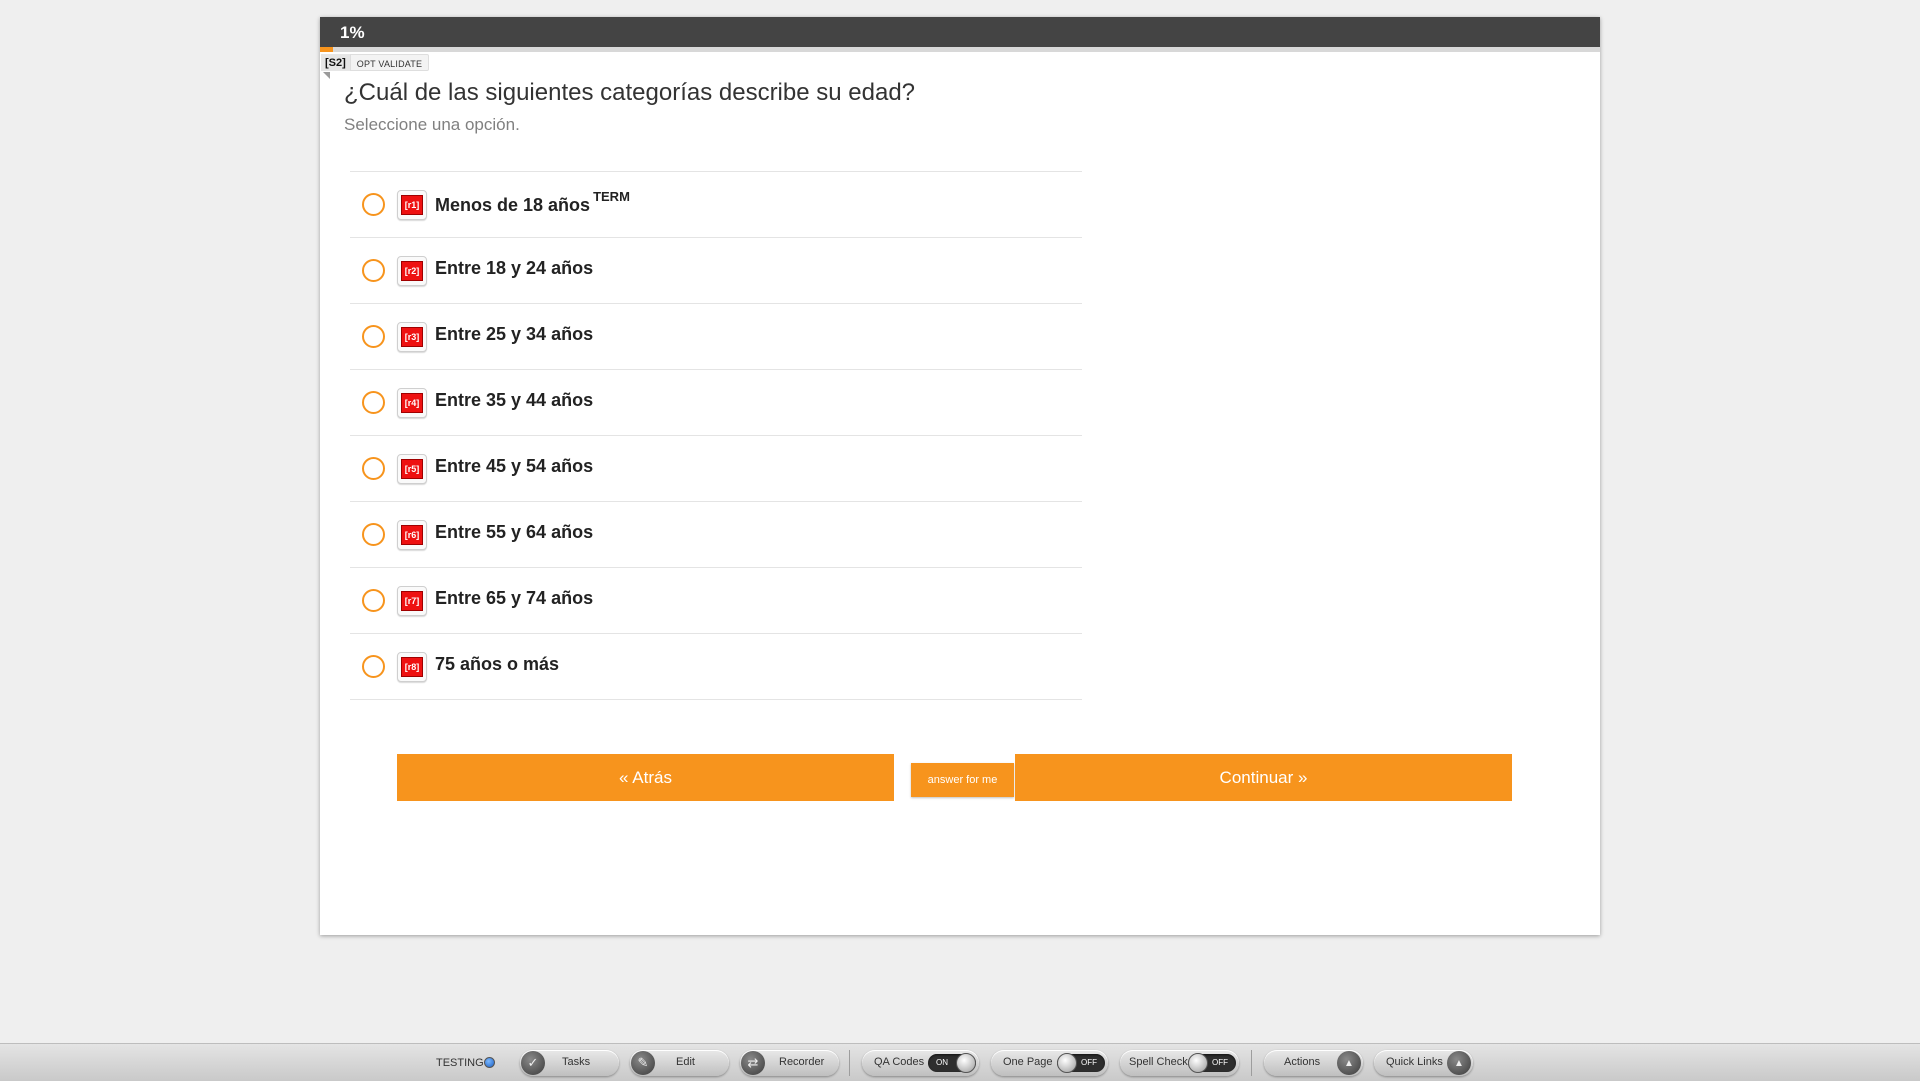  I want to click on edit-button: ✎ Edit, so click(679, 1063).